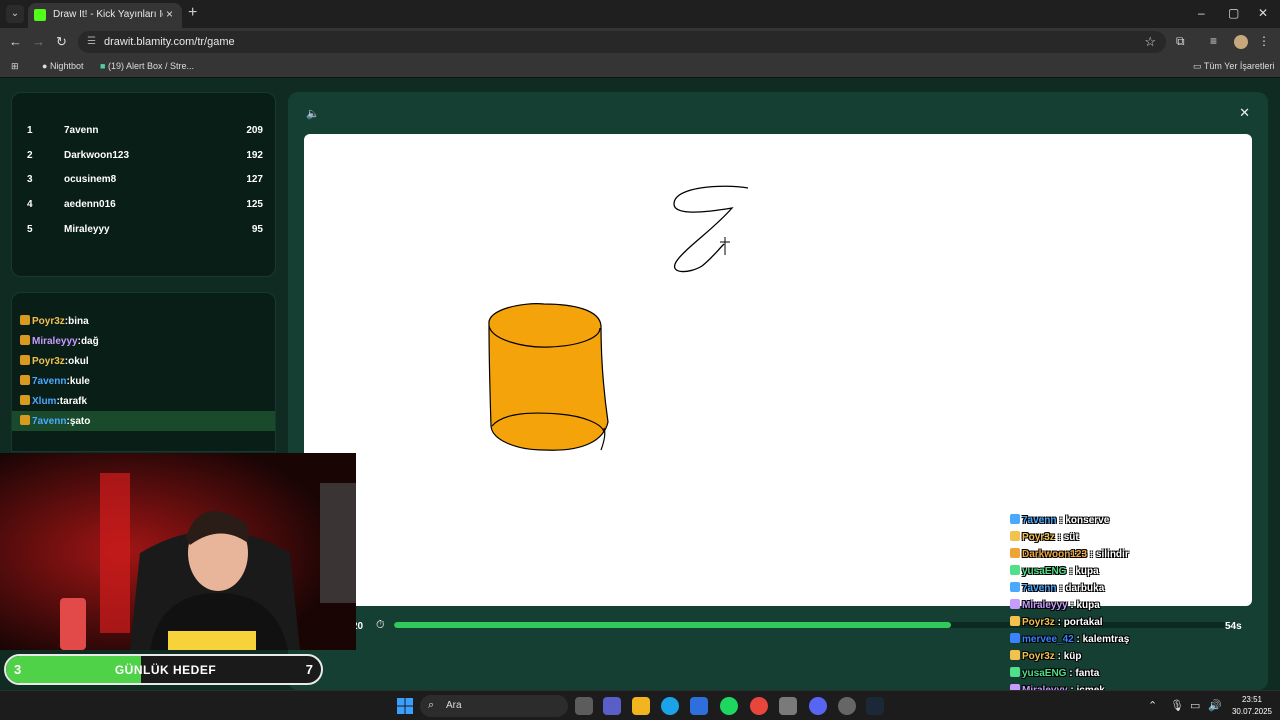 The height and width of the screenshot is (720, 1280). Describe the element at coordinates (1252, 706) in the screenshot. I see `taskbar-clock: 23:51 30.07.2025` at that location.